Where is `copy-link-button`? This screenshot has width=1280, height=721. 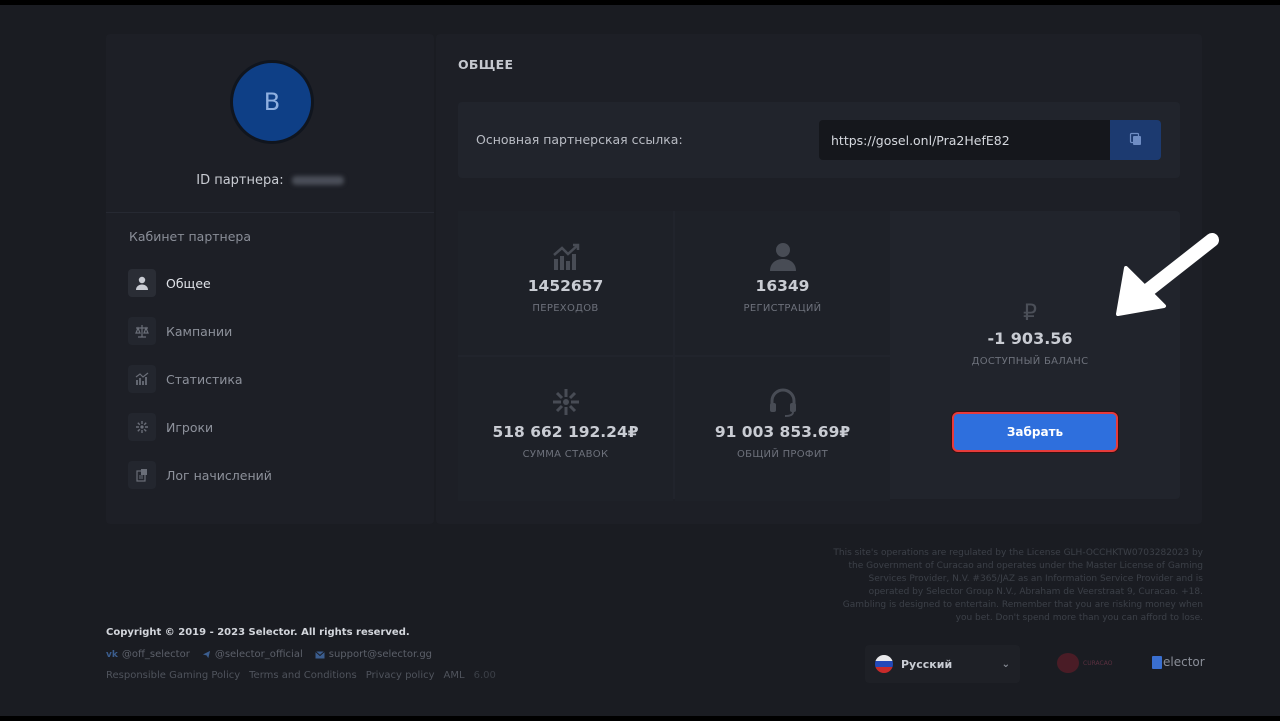
copy-link-button is located at coordinates (1135, 140).